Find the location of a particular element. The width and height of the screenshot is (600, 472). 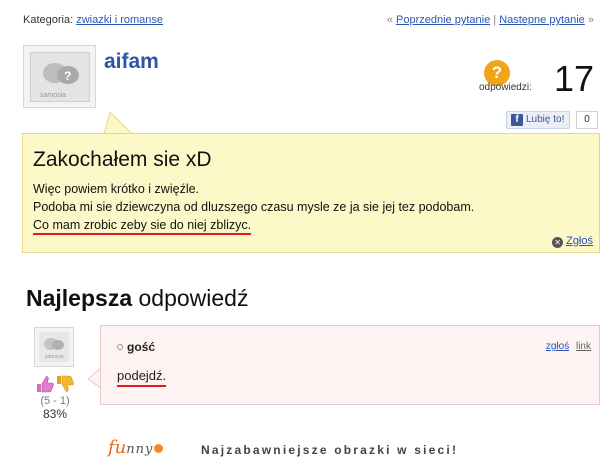

answer-avatar: samosia is located at coordinates (54, 347).